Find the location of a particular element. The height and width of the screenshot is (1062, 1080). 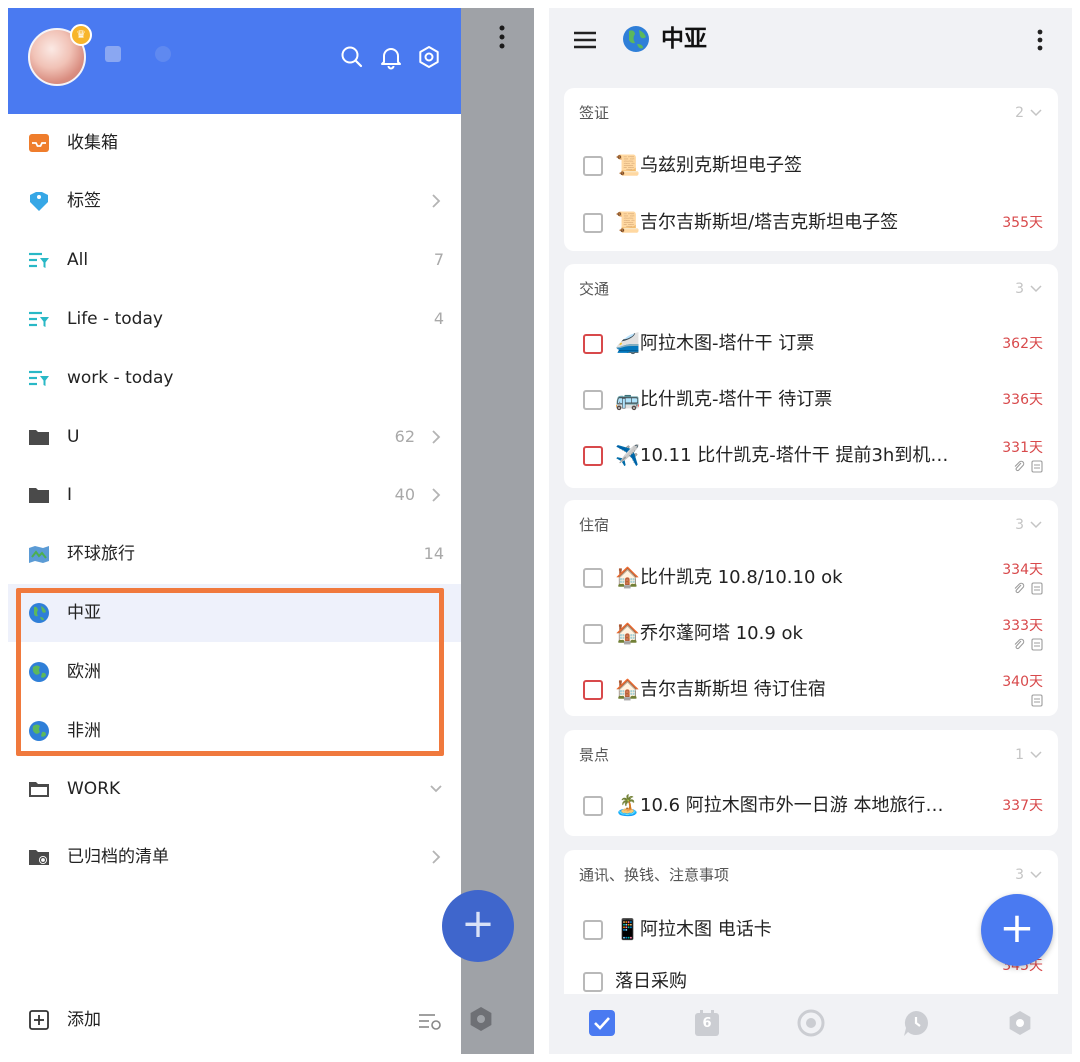

add-task-fab: + is located at coordinates (1017, 930).